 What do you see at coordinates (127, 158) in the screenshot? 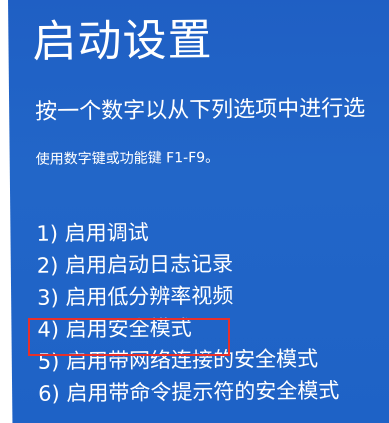
I see `key-hint-text: 使用数字键或功能键 F1-F9。` at bounding box center [127, 158].